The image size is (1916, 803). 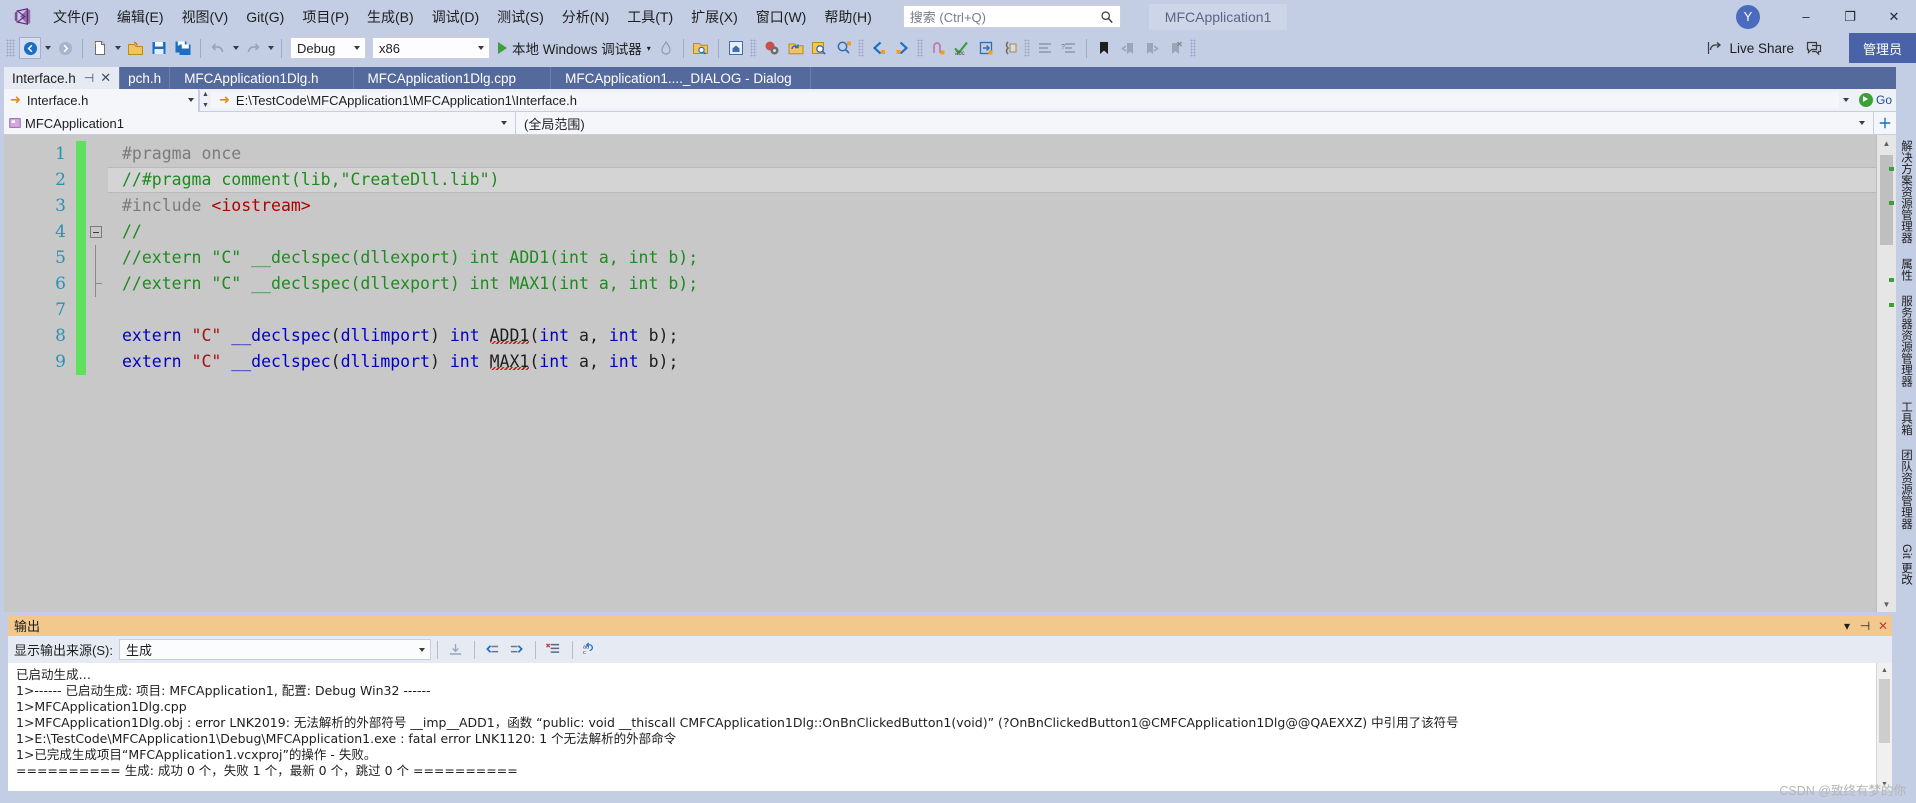 I want to click on navigate-forward-blue-icon, so click(x=903, y=48).